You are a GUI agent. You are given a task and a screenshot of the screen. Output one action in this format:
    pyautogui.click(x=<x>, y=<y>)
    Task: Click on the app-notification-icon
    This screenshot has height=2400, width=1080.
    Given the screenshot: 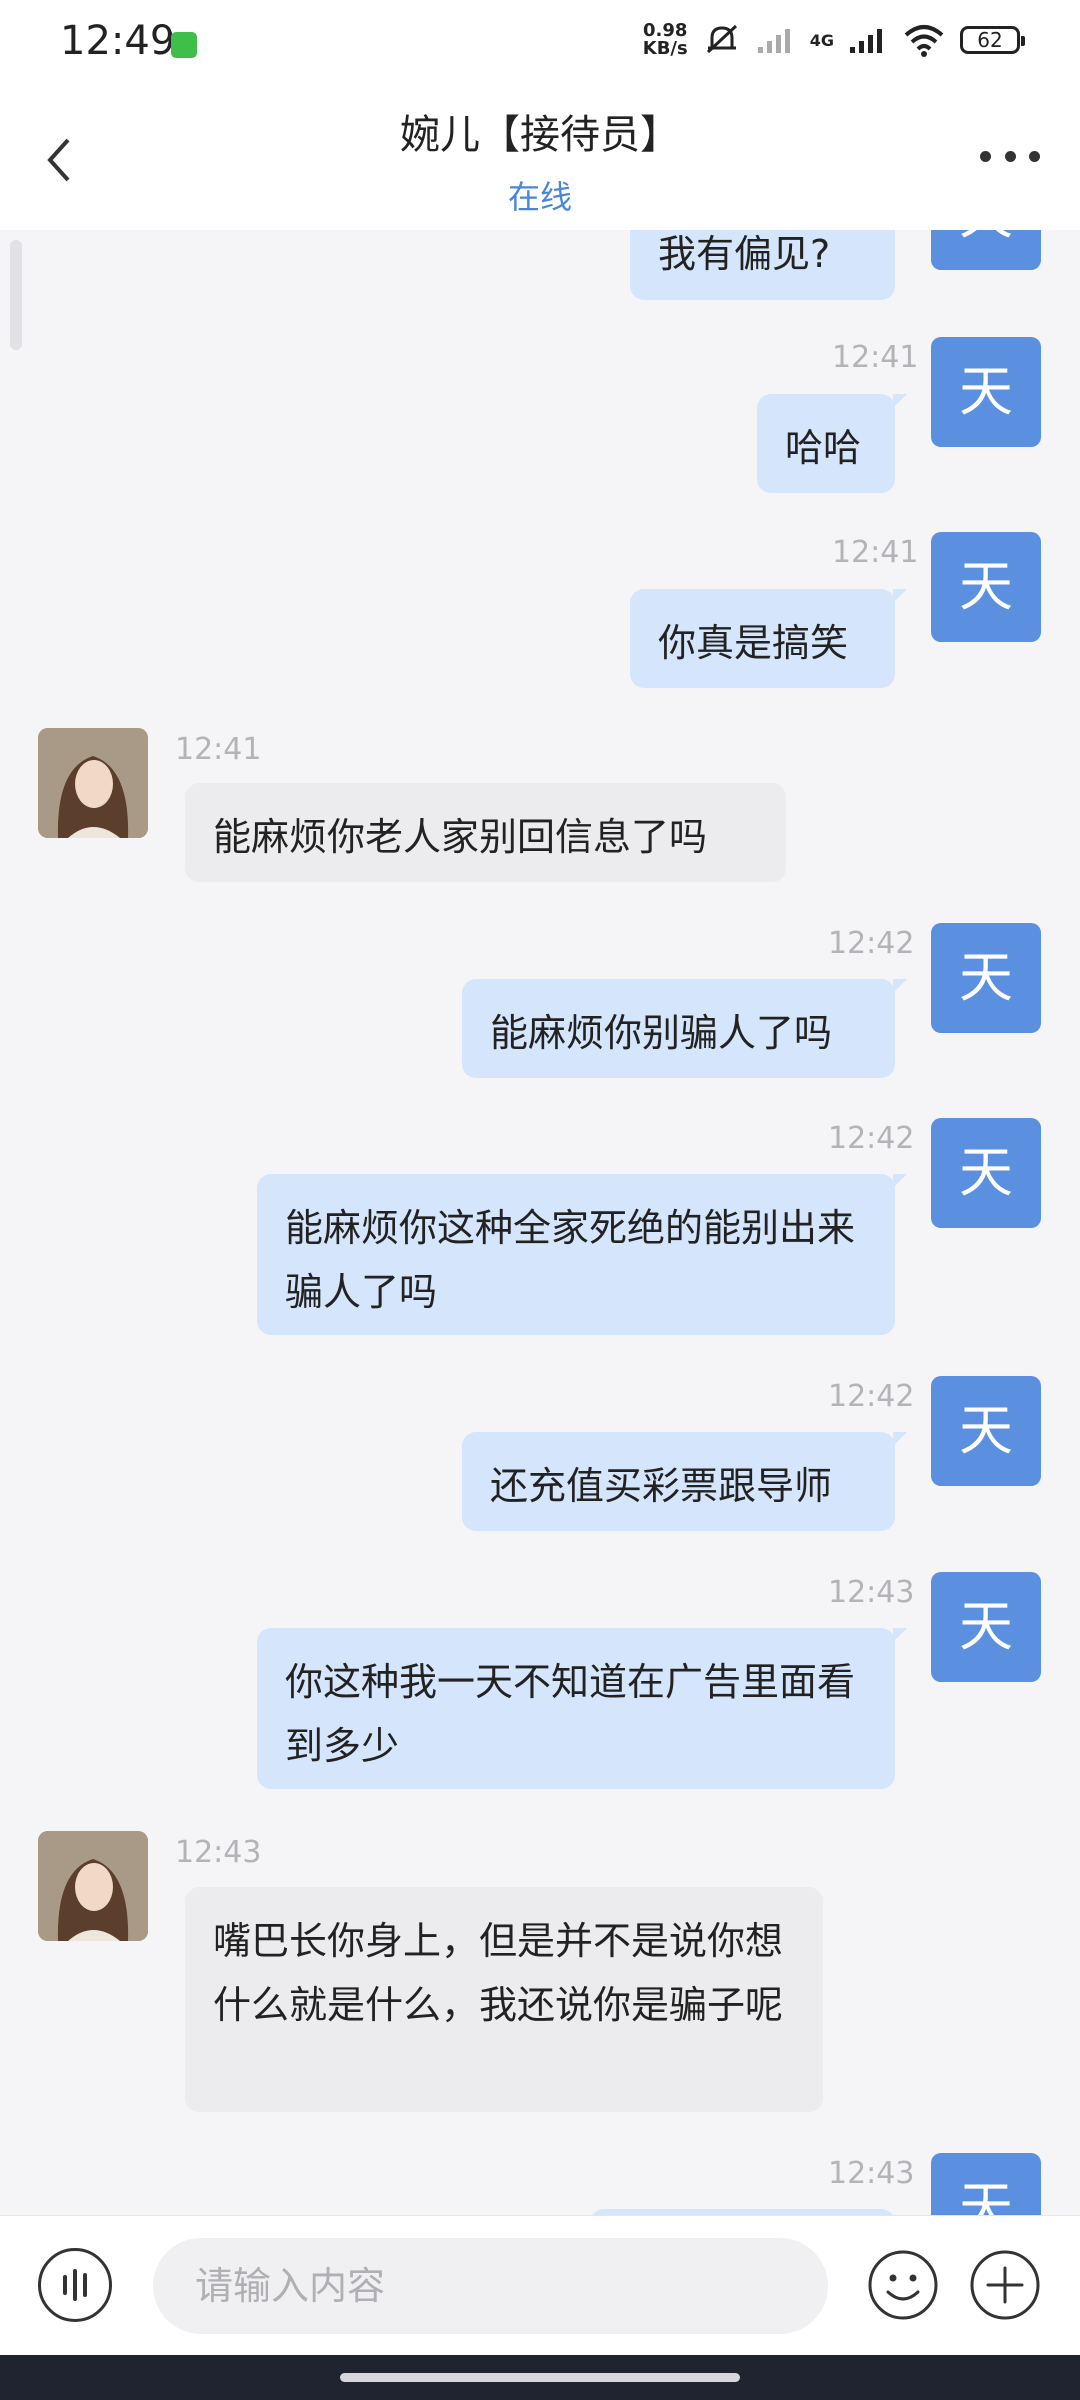 What is the action you would take?
    pyautogui.click(x=184, y=45)
    